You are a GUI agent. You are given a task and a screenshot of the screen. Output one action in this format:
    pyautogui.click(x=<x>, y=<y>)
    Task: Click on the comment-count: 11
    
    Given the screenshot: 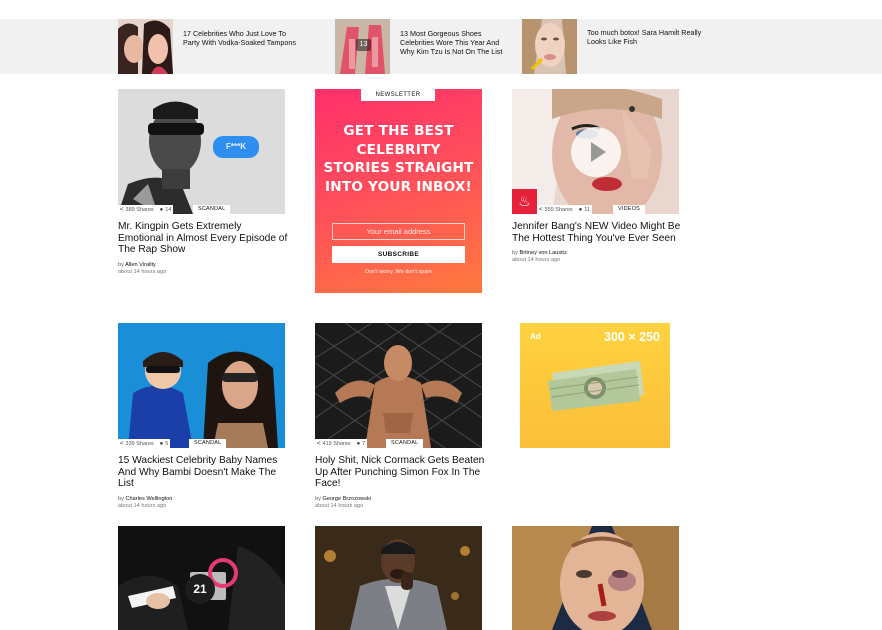 What is the action you would take?
    pyautogui.click(x=587, y=209)
    